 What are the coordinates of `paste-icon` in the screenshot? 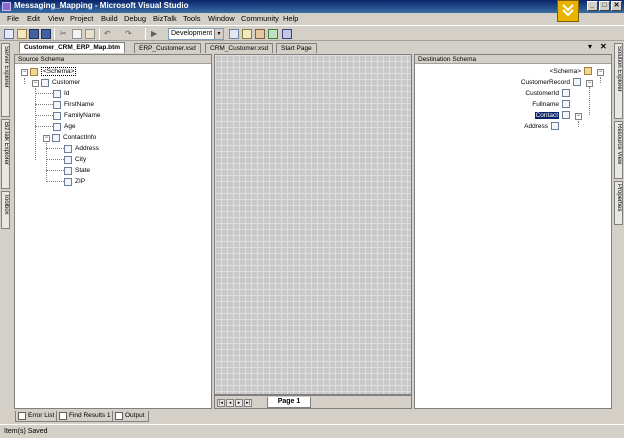 It's located at (90, 34).